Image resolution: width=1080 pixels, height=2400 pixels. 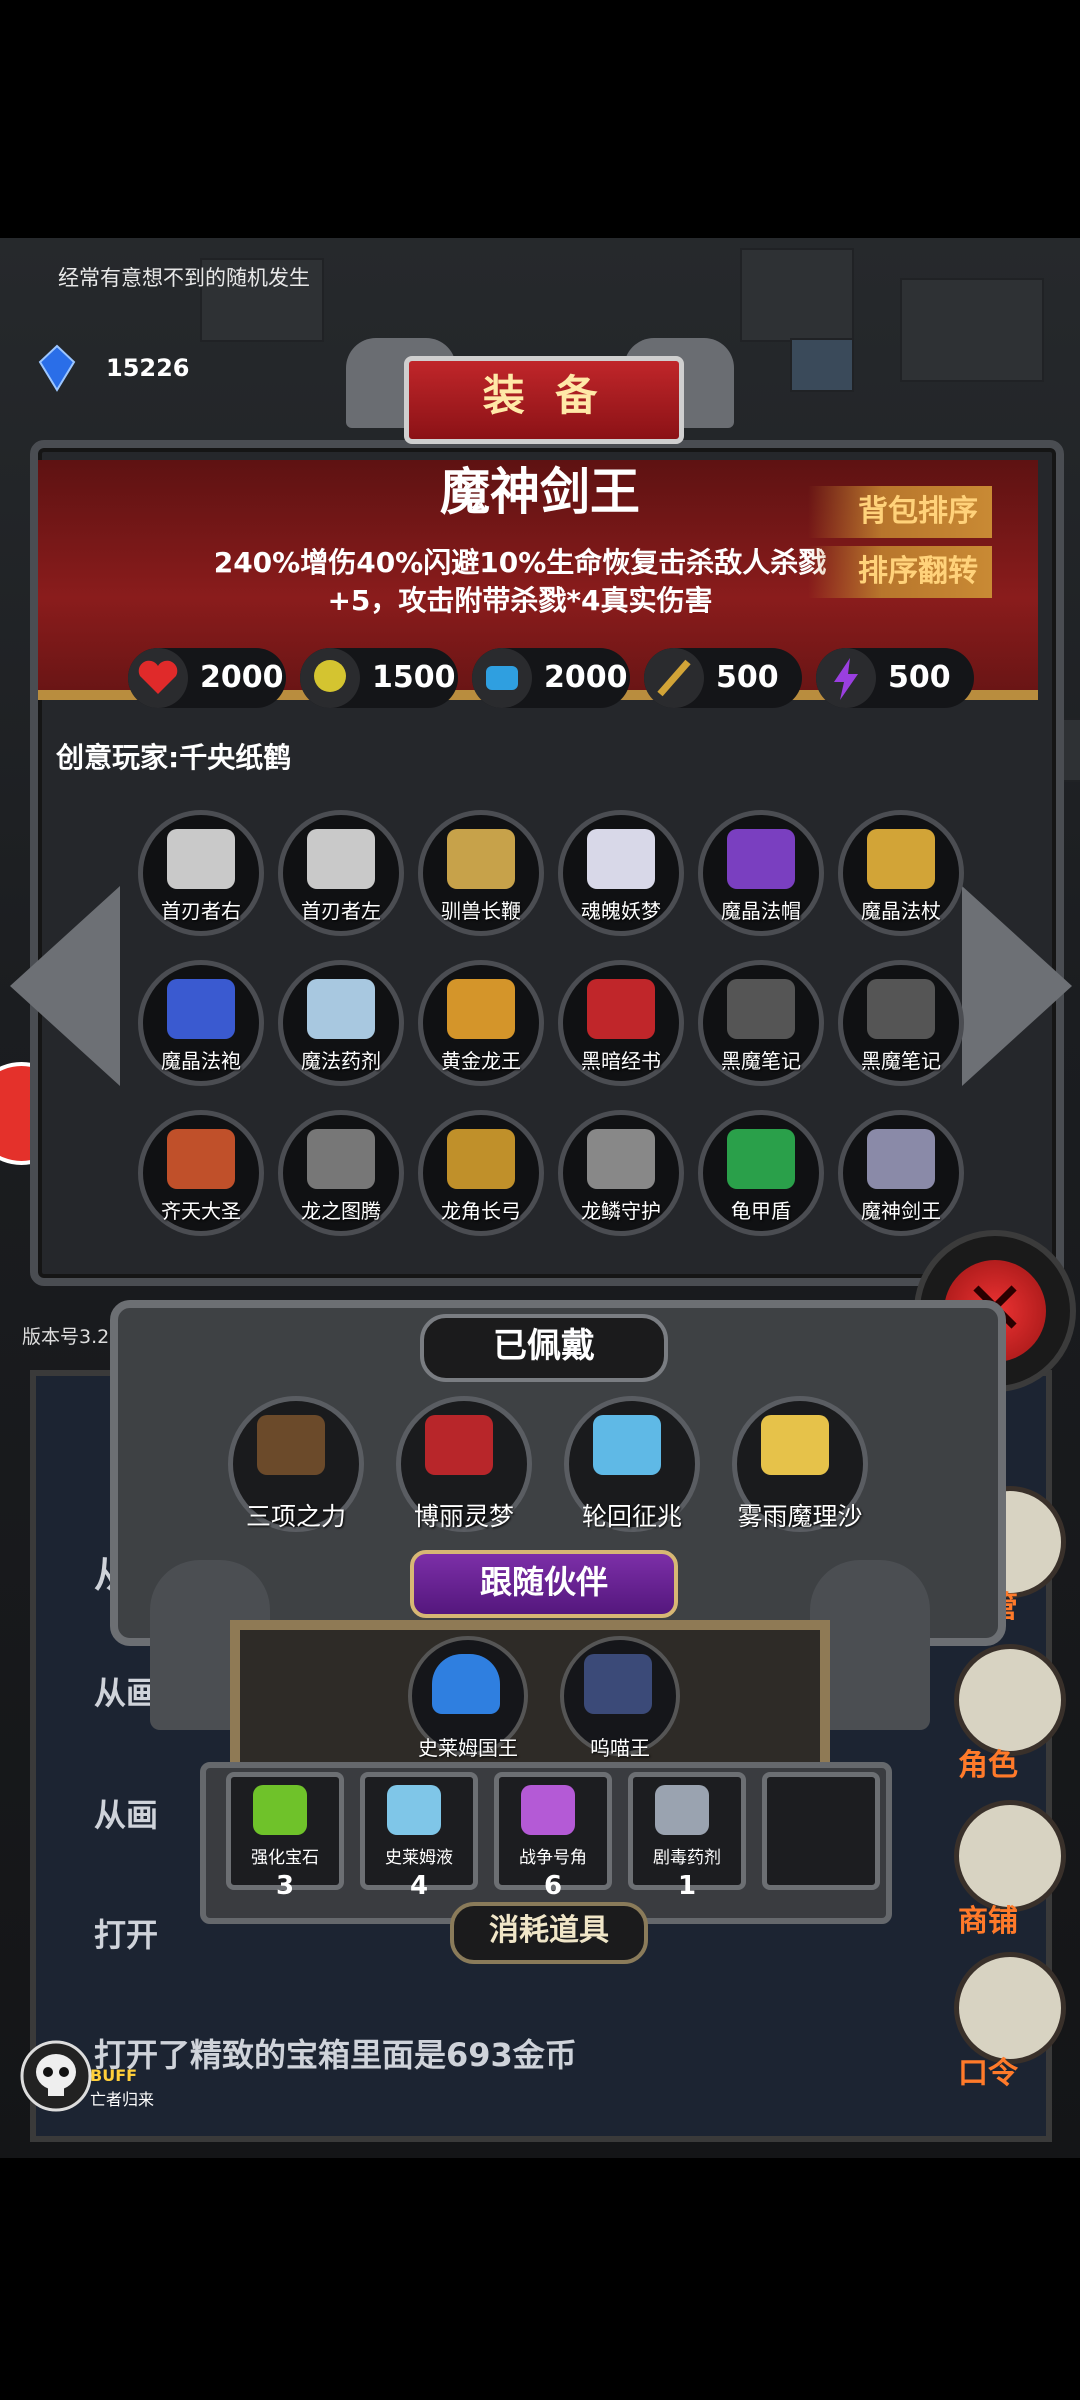 I want to click on creator-label: 创意玩家:千央纸鹤, so click(x=174, y=757).